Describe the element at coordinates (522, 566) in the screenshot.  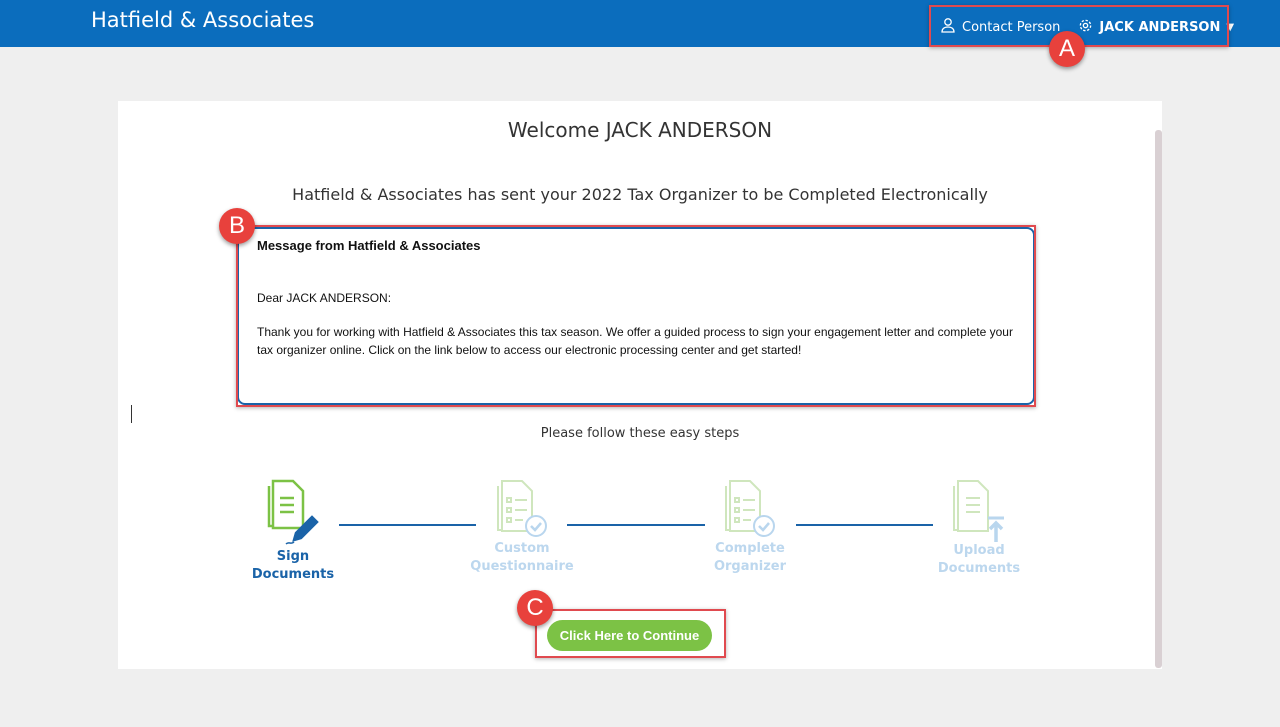
I see `step-label: Questionnaire` at that location.